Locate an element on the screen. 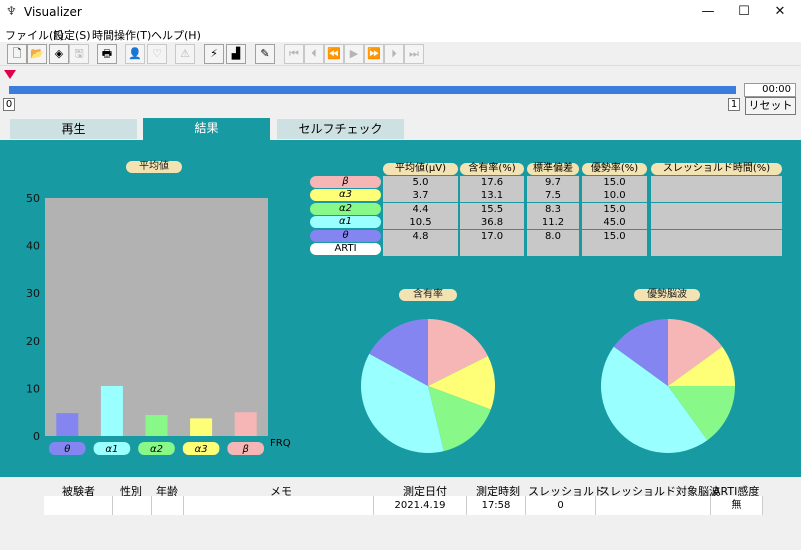  alert-icon: ⚠ is located at coordinates (185, 54).